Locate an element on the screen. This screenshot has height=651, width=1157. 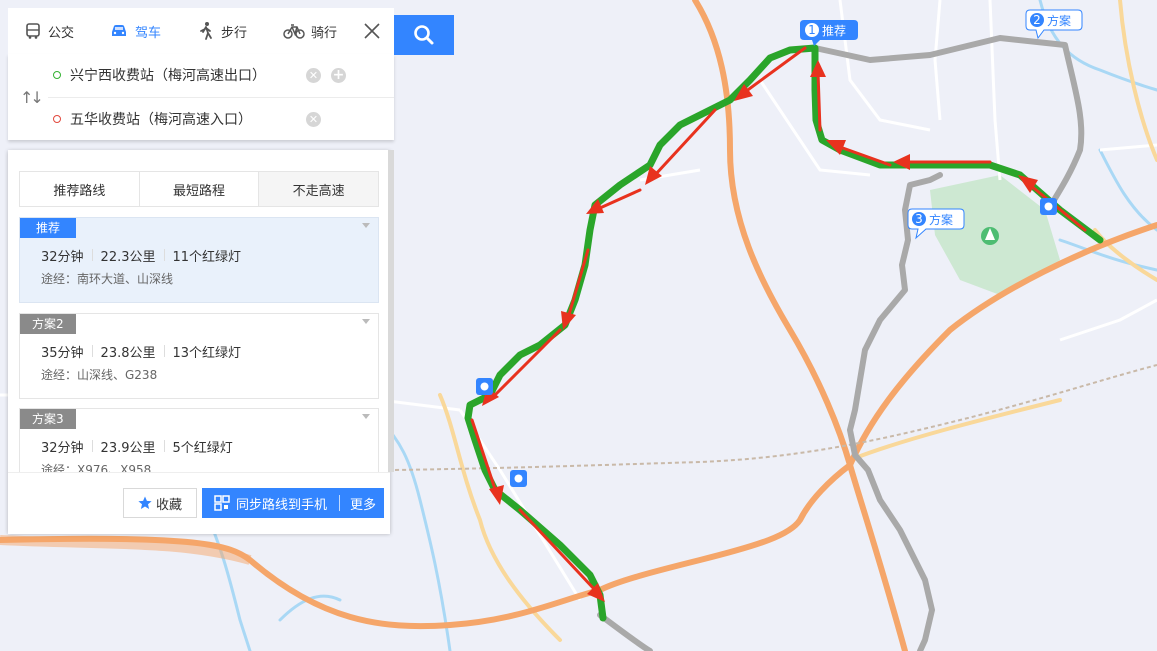
start-field: 兴宁西收费站（梅河高速出口） is located at coordinates (168, 75).